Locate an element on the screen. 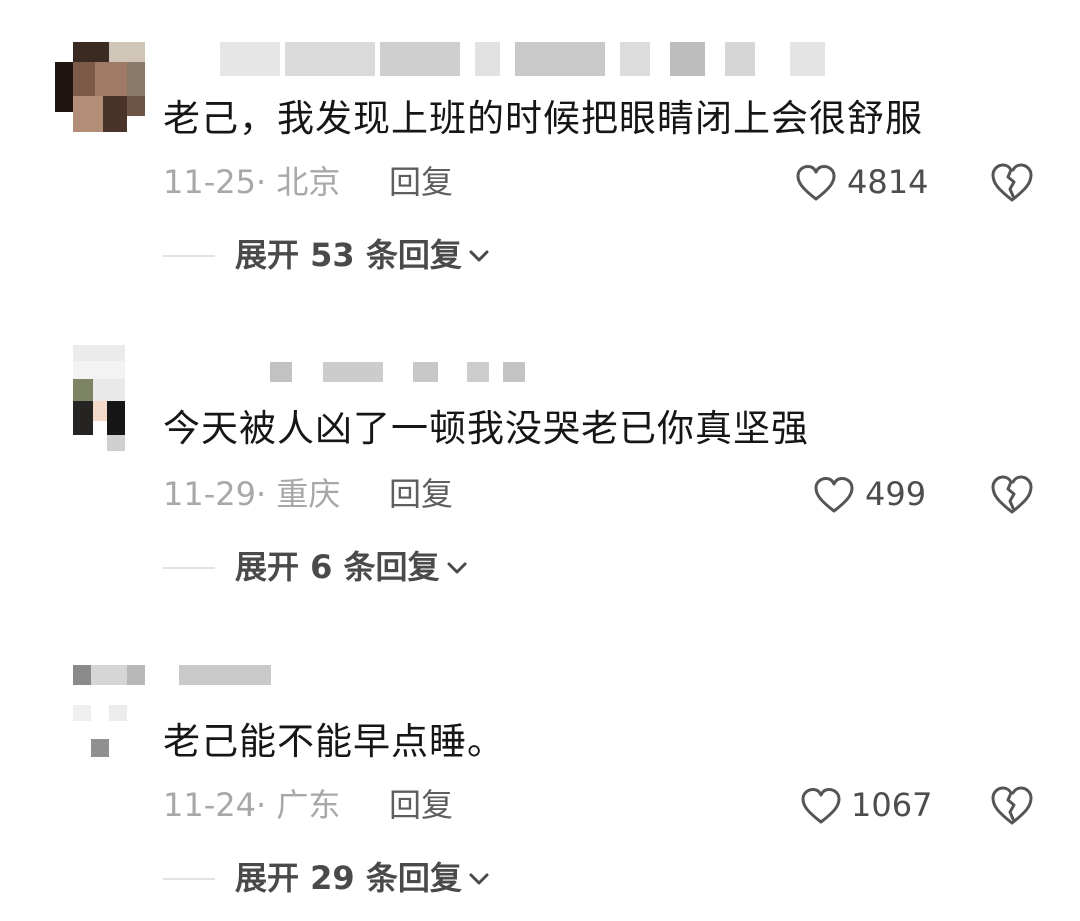  expand-replies-button: 展开 6 条回复 is located at coordinates (413, 567).